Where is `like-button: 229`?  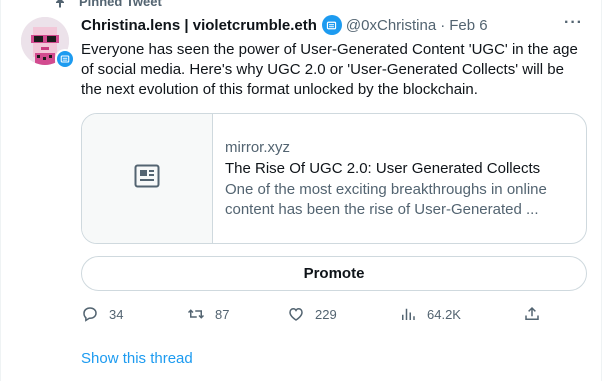
like-button: 229 is located at coordinates (312, 314).